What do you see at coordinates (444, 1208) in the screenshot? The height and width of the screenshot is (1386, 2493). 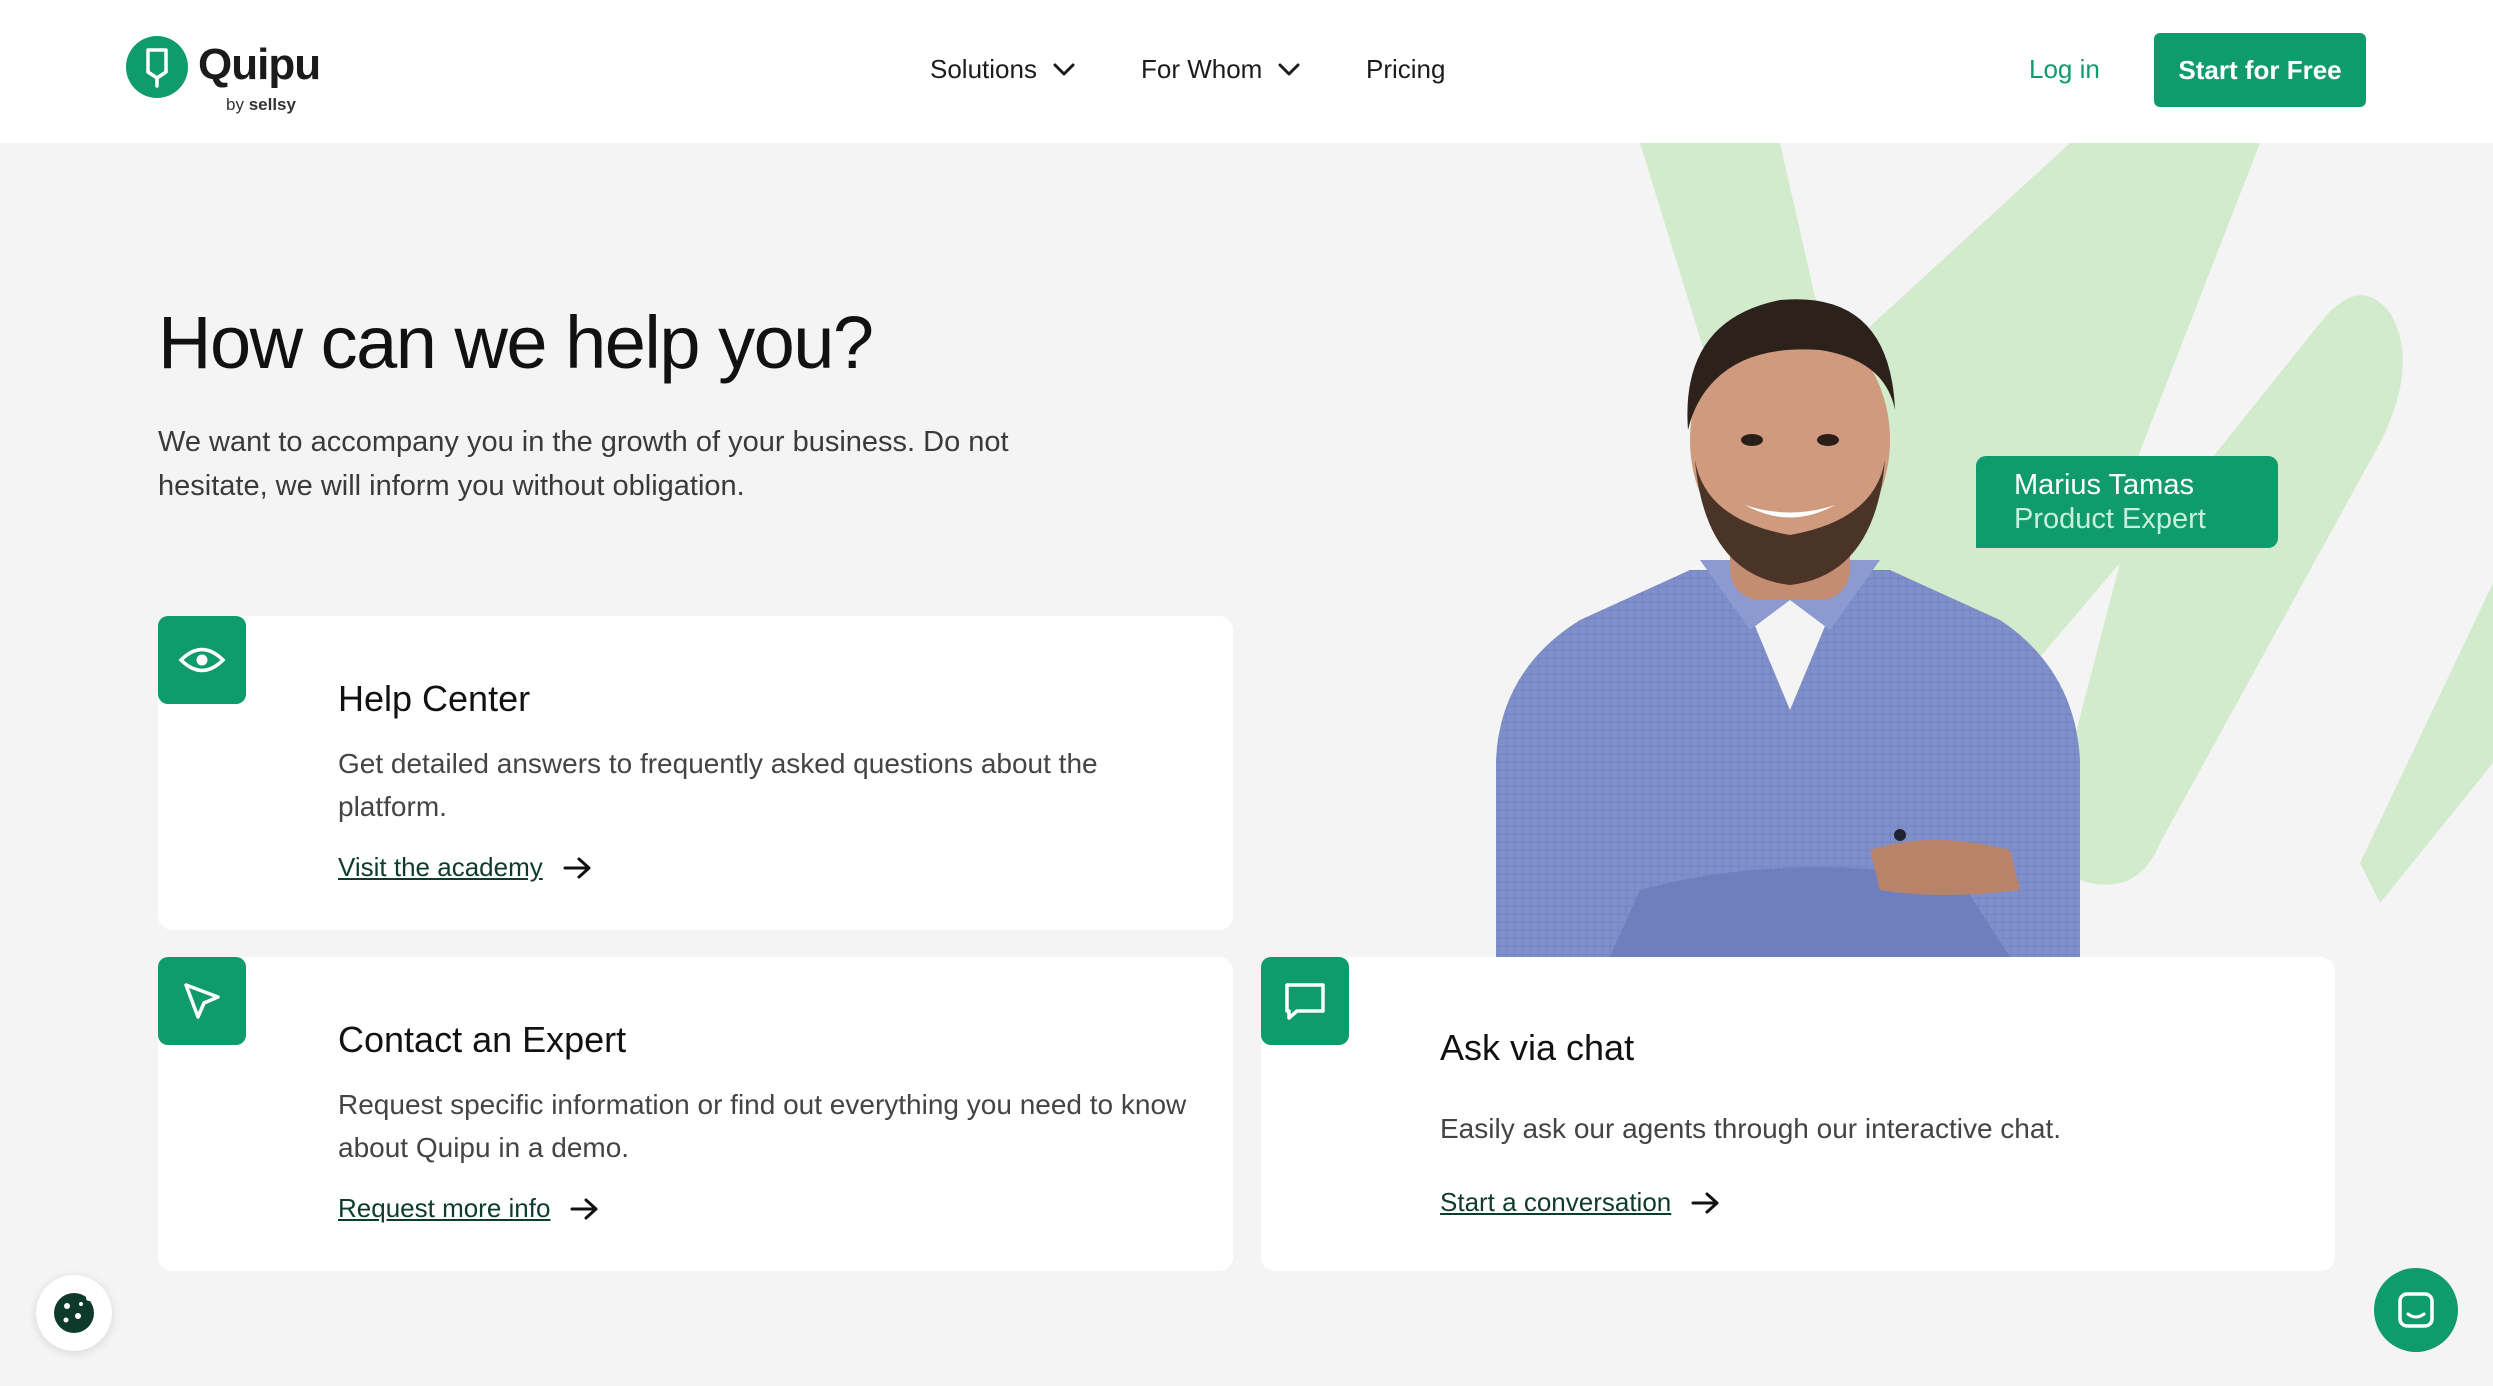 I see `link-label: Request more info` at bounding box center [444, 1208].